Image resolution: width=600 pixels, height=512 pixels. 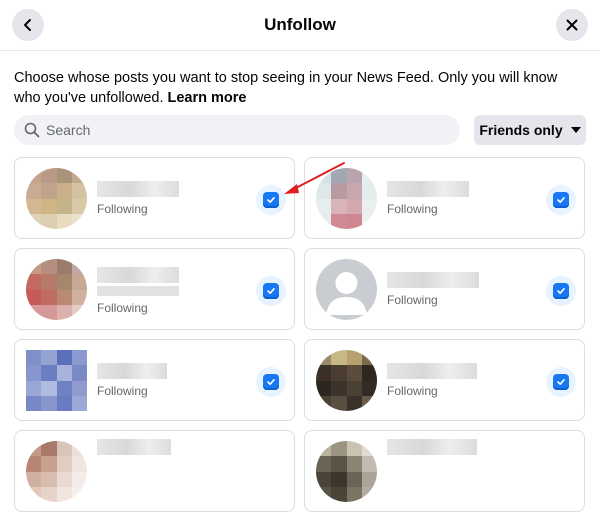 I want to click on search-input, so click(x=236, y=130).